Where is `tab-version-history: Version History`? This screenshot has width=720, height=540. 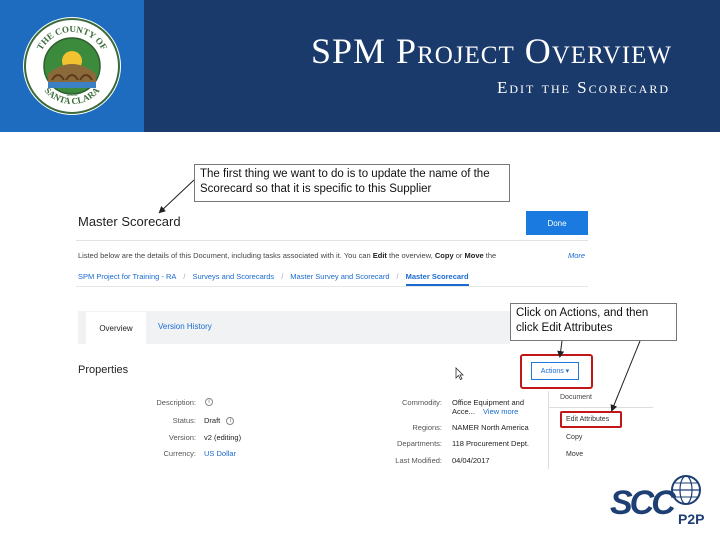 tab-version-history: Version History is located at coordinates (185, 326).